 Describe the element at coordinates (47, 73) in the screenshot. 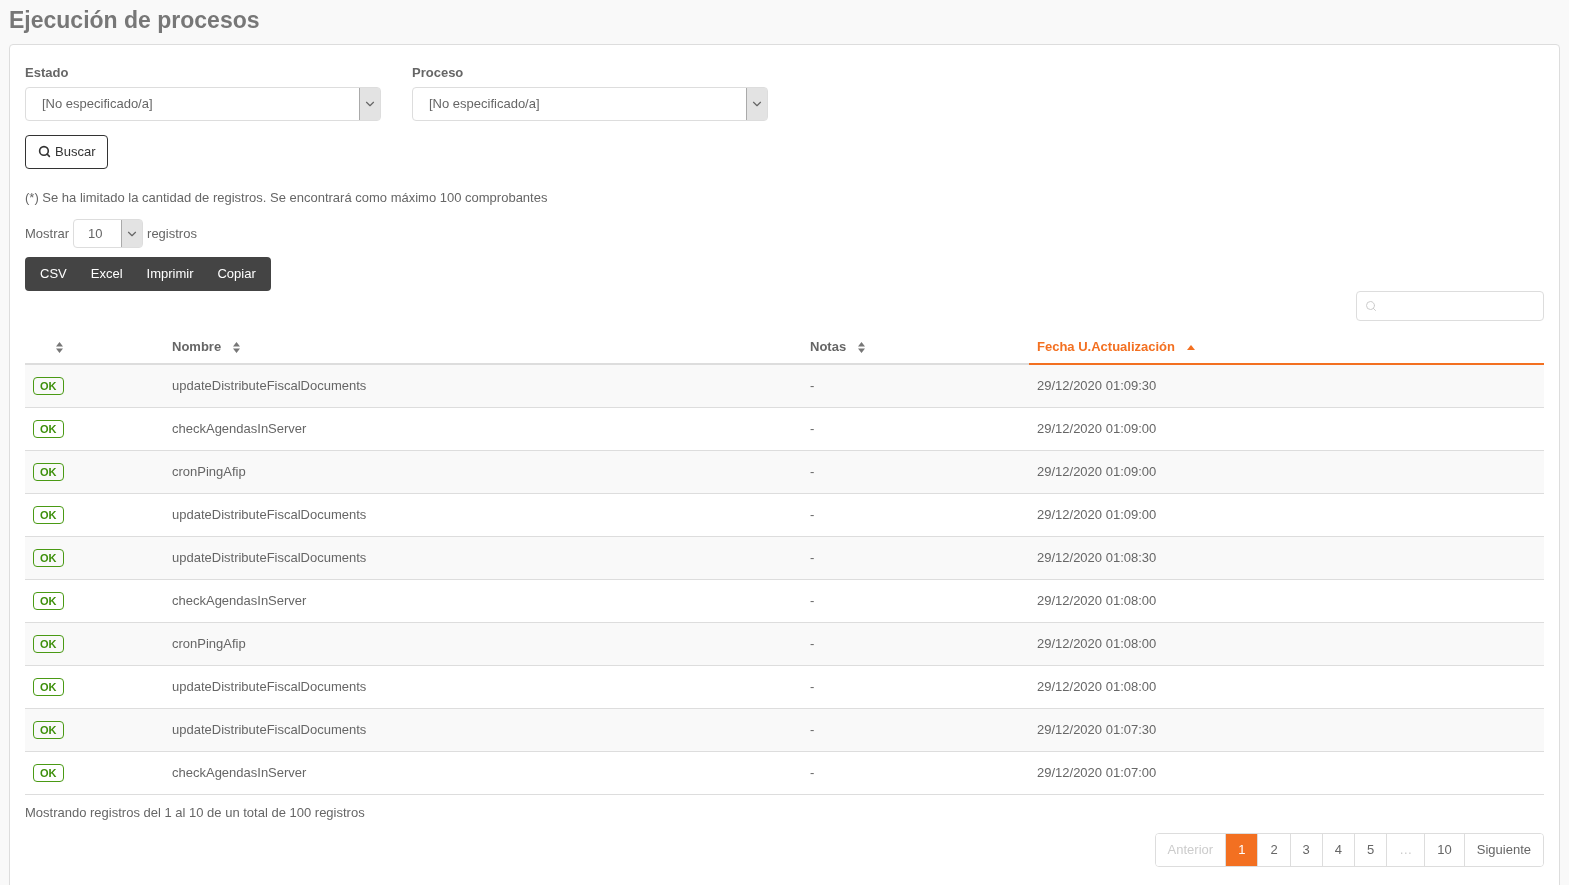

I see `field-label: Estado` at that location.